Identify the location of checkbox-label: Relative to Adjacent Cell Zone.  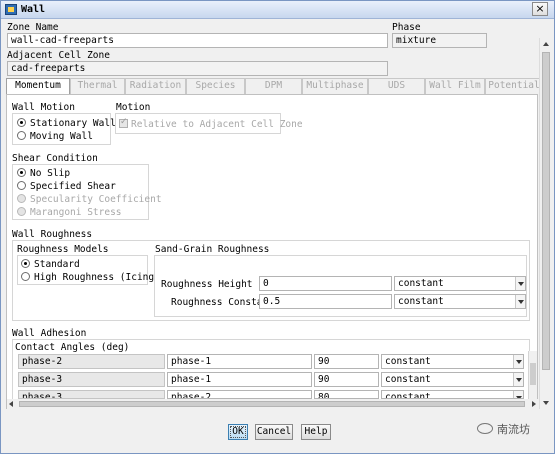
(217, 124).